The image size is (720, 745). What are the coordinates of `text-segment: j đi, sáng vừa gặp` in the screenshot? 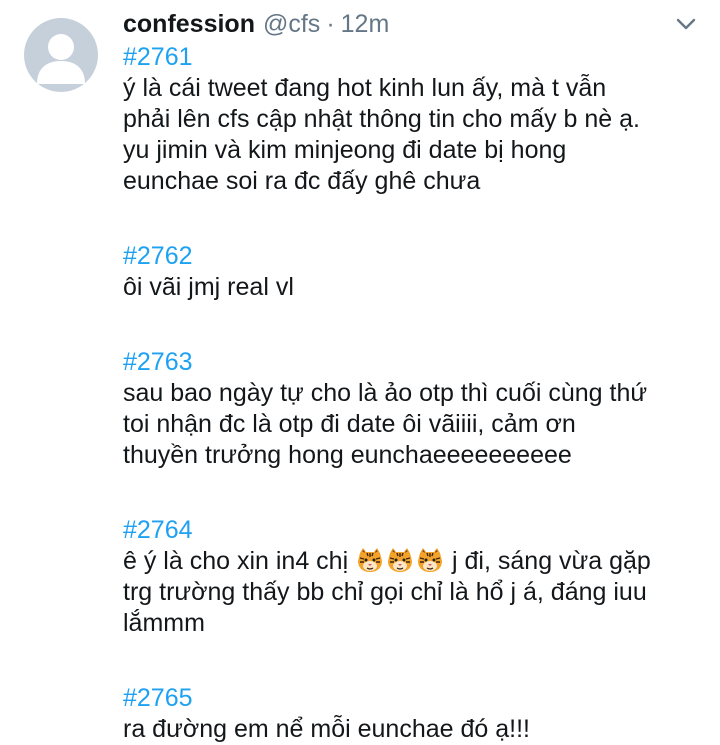 It's located at (551, 561).